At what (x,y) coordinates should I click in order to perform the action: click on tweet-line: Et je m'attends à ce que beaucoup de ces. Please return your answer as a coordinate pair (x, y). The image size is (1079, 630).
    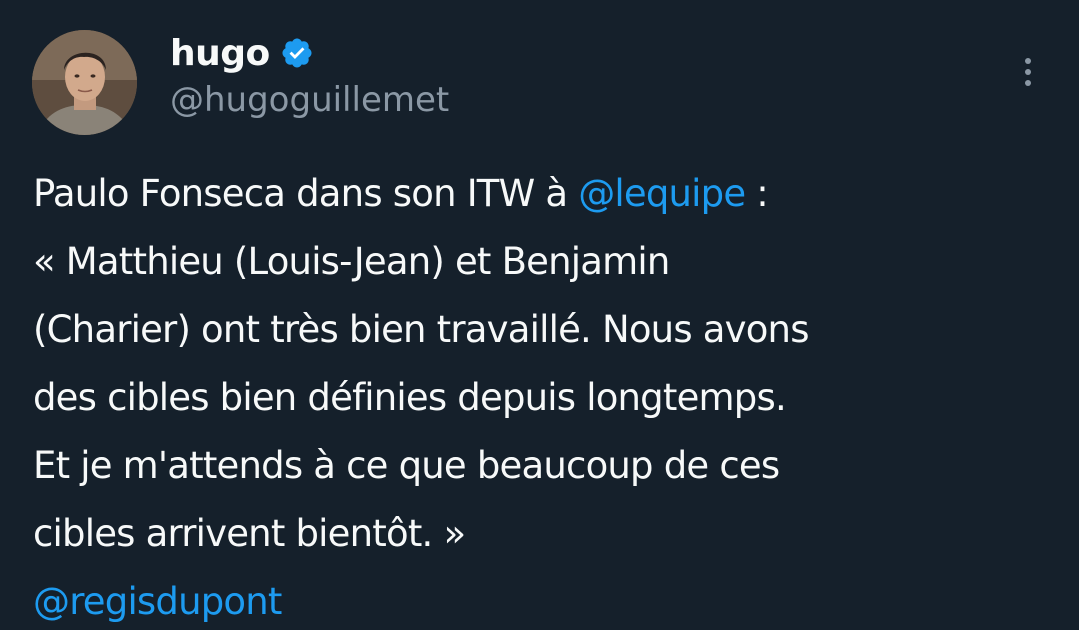
    Looking at the image, I should click on (406, 465).